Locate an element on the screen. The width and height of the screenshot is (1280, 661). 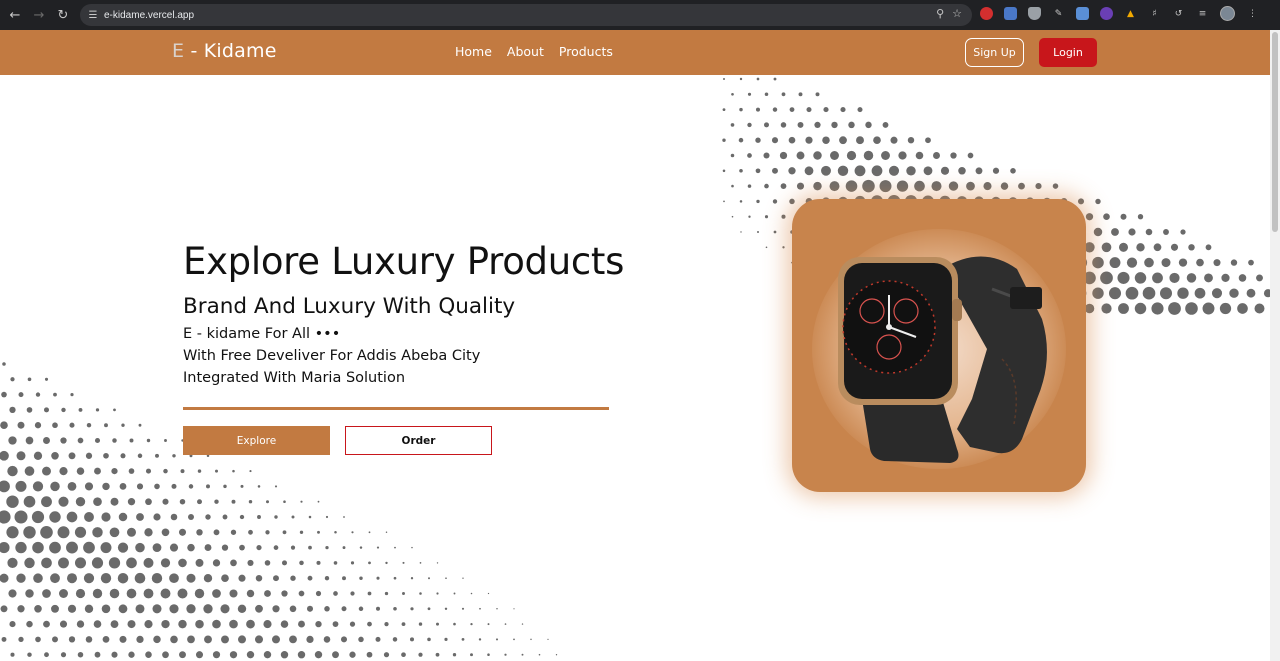
extension-red-icon is located at coordinates (986, 13).